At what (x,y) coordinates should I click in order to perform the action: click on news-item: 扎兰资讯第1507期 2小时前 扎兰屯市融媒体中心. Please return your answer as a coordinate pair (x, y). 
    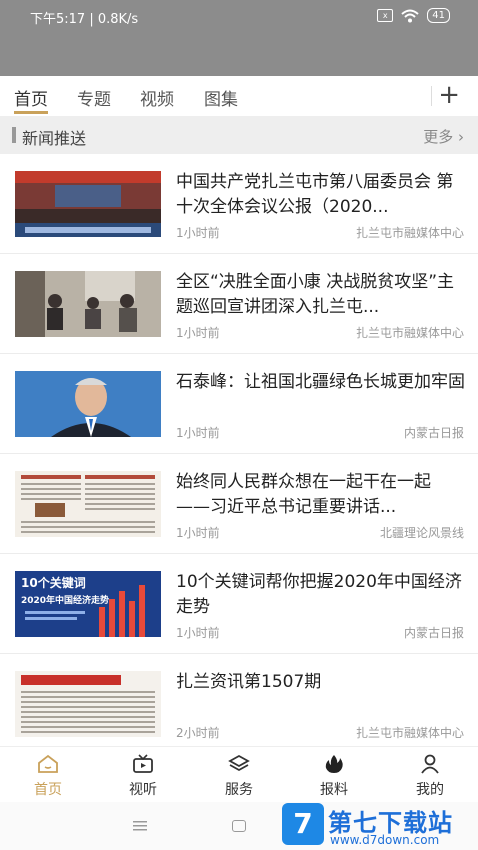
    Looking at the image, I should click on (239, 704).